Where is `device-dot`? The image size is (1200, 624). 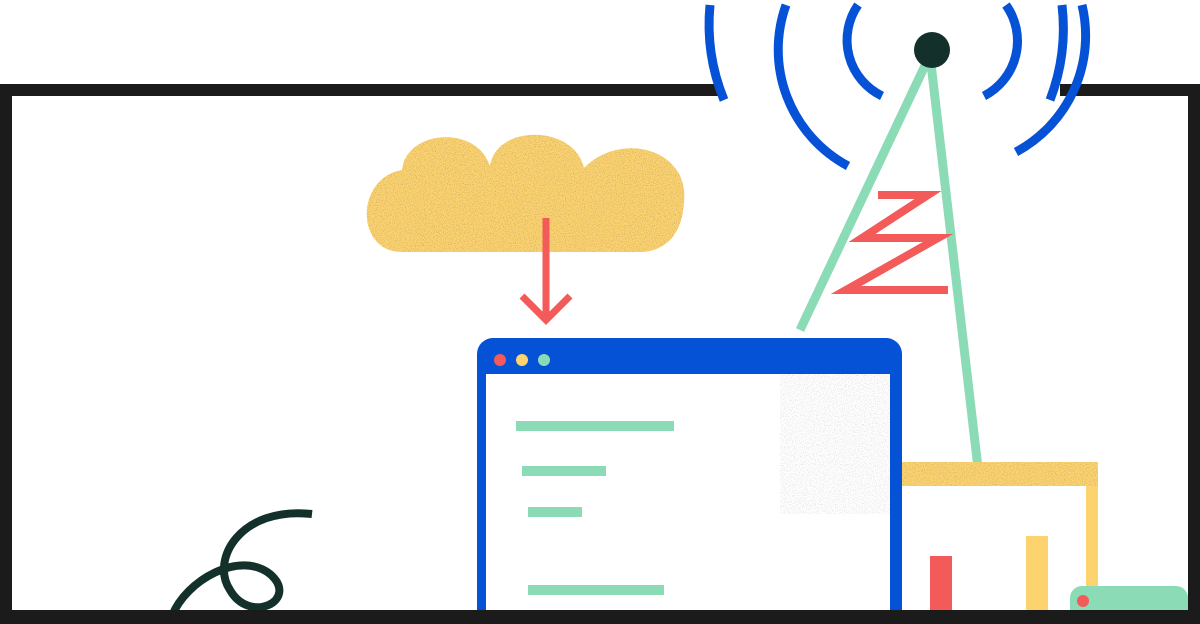 device-dot is located at coordinates (1083, 601).